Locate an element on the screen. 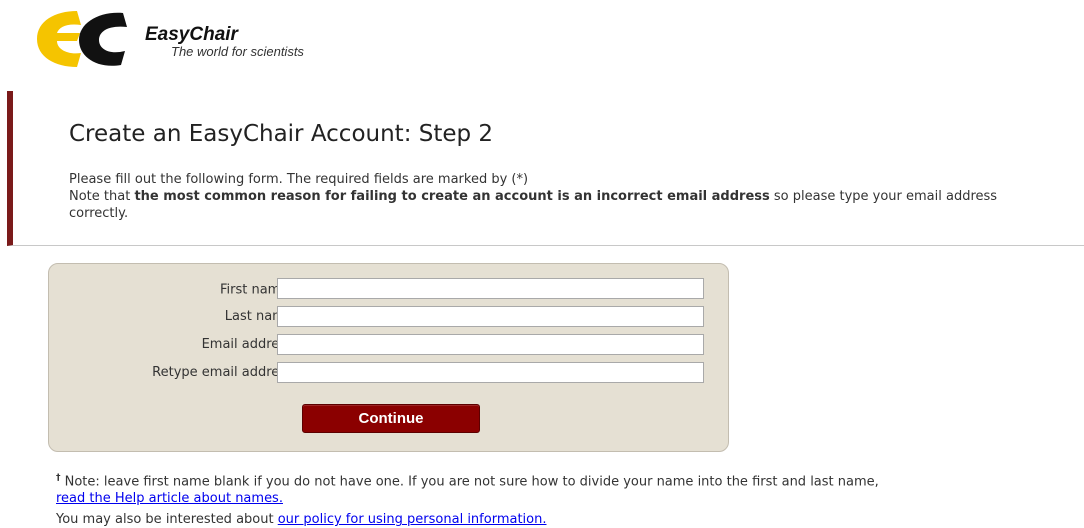  retype-email-input is located at coordinates (490, 372).